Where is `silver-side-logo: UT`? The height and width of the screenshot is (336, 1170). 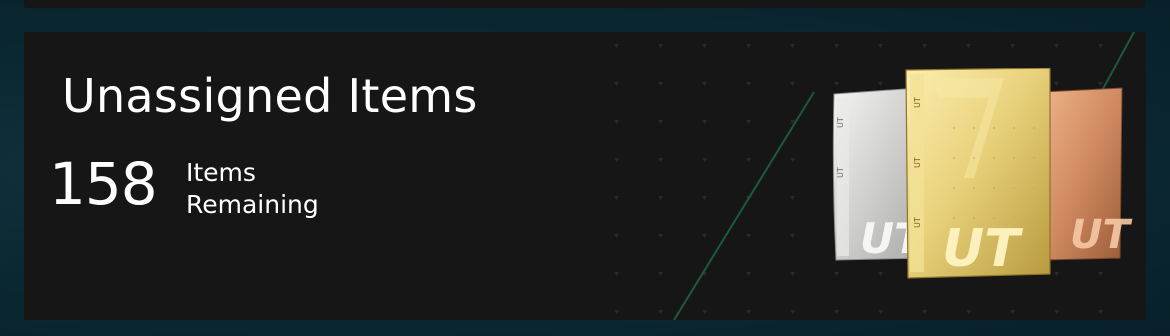
silver-side-logo: UT is located at coordinates (840, 122).